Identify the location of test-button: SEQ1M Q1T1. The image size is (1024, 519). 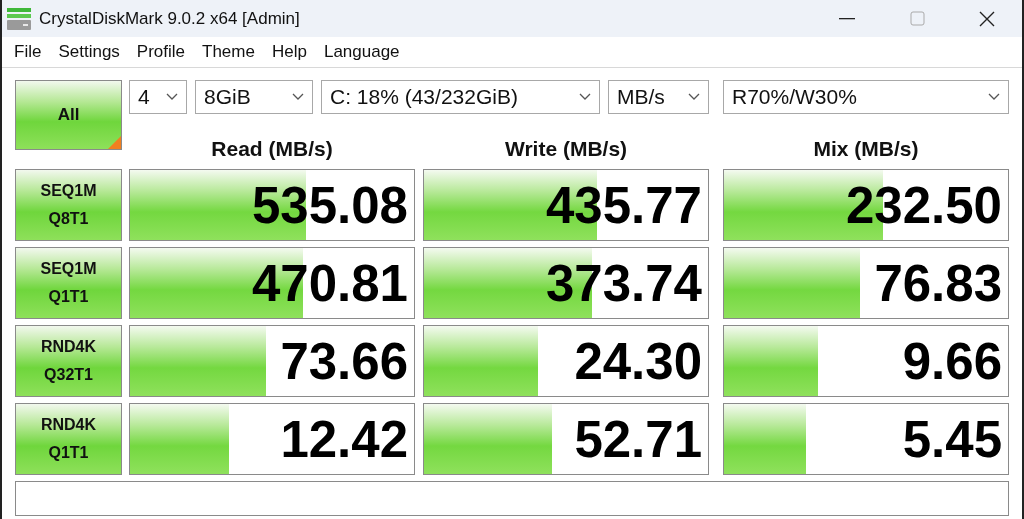
(68, 283).